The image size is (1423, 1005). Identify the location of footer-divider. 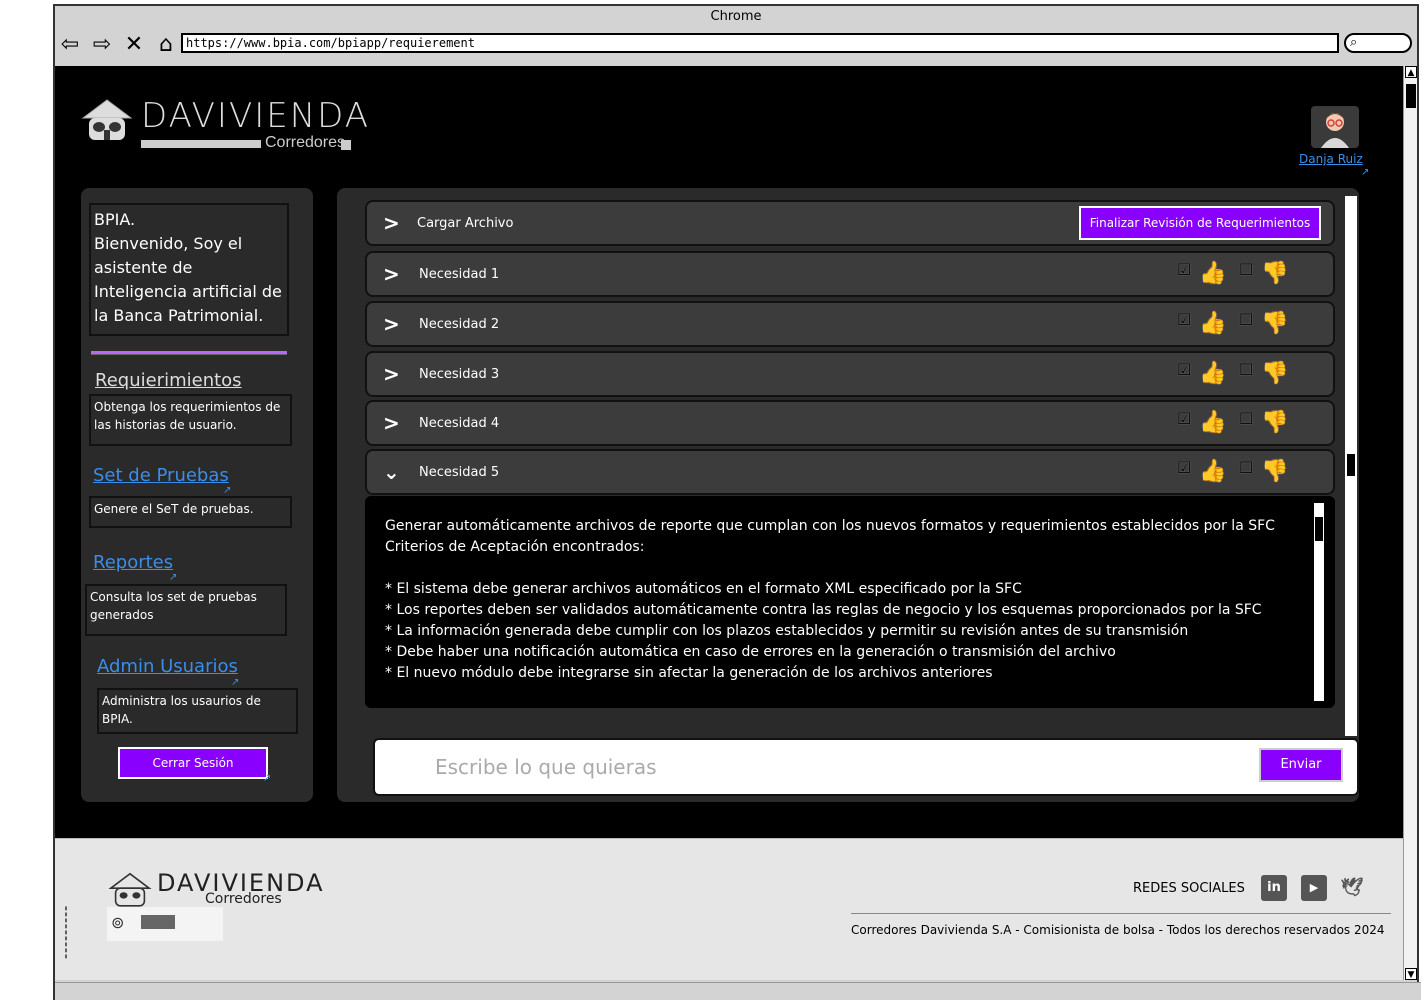
(1121, 913).